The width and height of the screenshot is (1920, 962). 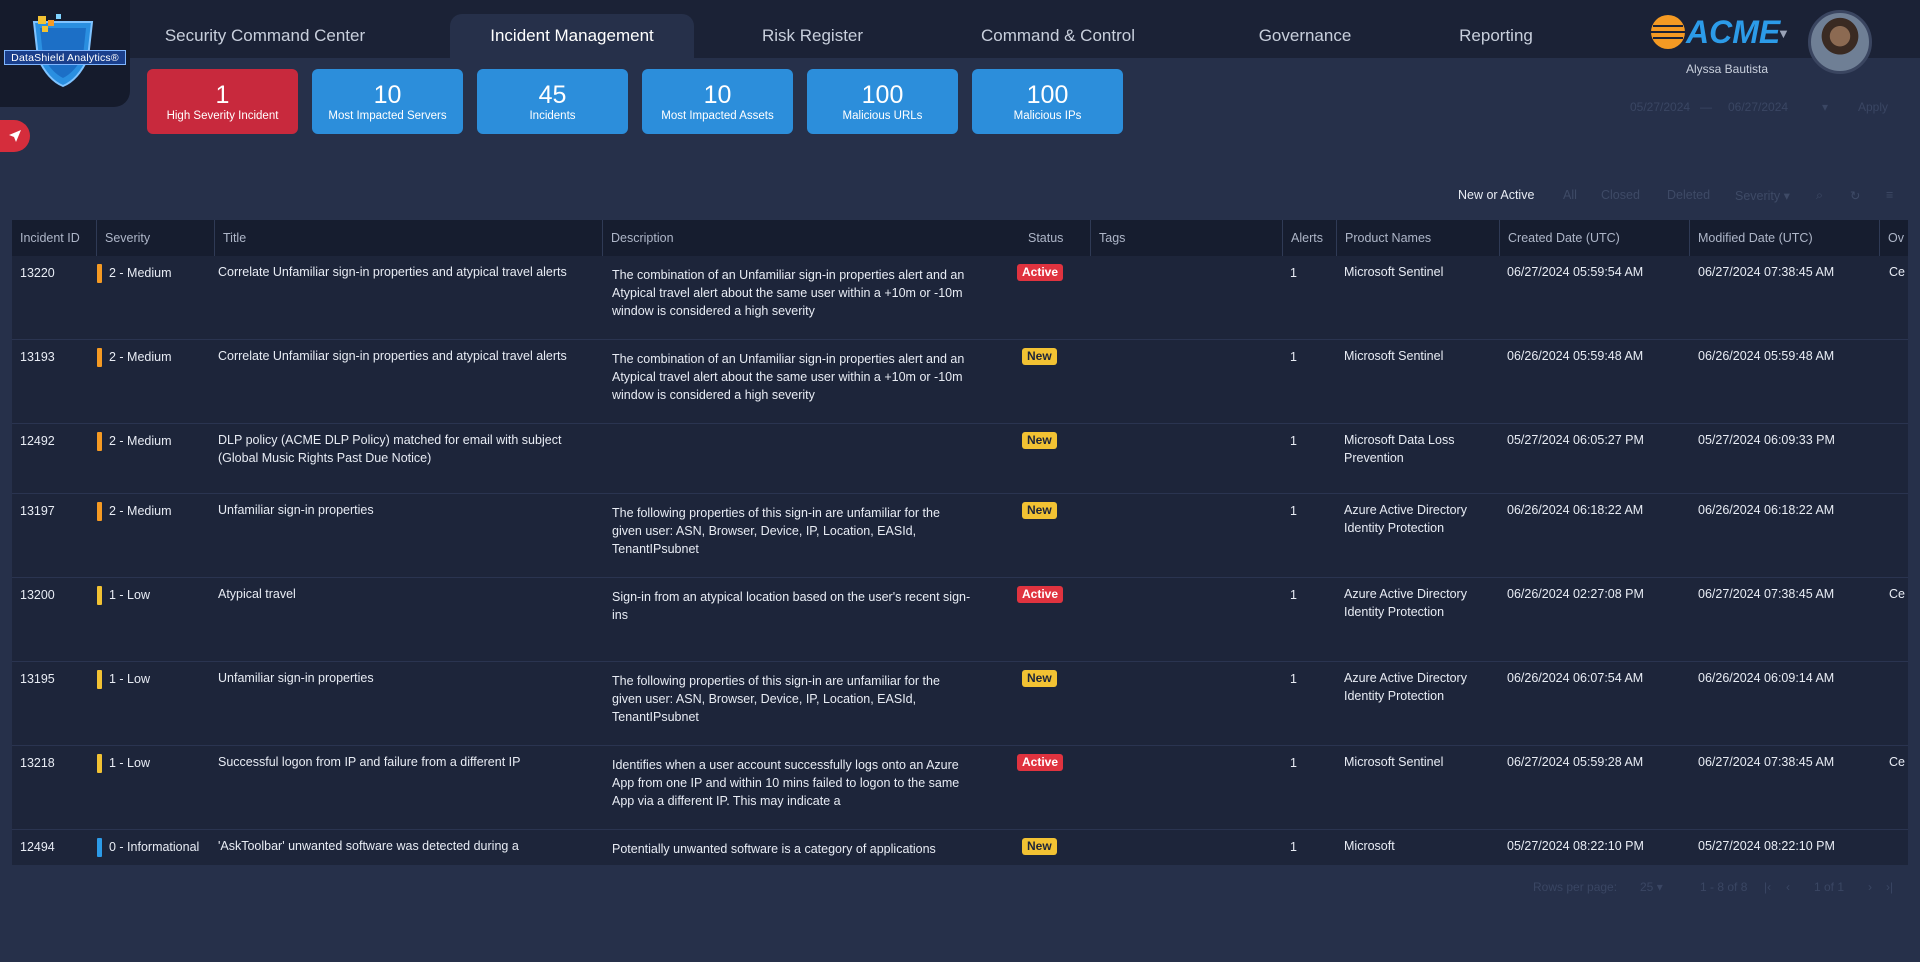 I want to click on apply-button: Apply, so click(x=1873, y=107).